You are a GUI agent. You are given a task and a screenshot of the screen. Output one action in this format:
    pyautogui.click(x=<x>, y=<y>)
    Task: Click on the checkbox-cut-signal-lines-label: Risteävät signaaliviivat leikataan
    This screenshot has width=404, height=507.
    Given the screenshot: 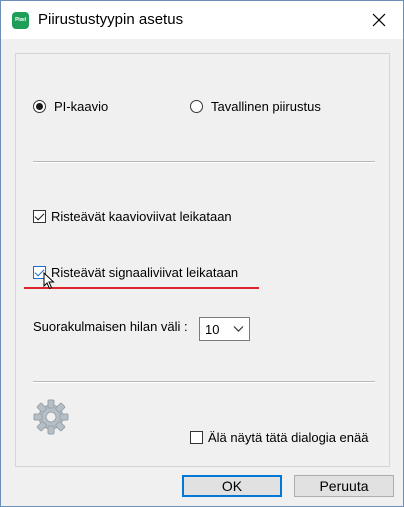 What is the action you would take?
    pyautogui.click(x=145, y=272)
    